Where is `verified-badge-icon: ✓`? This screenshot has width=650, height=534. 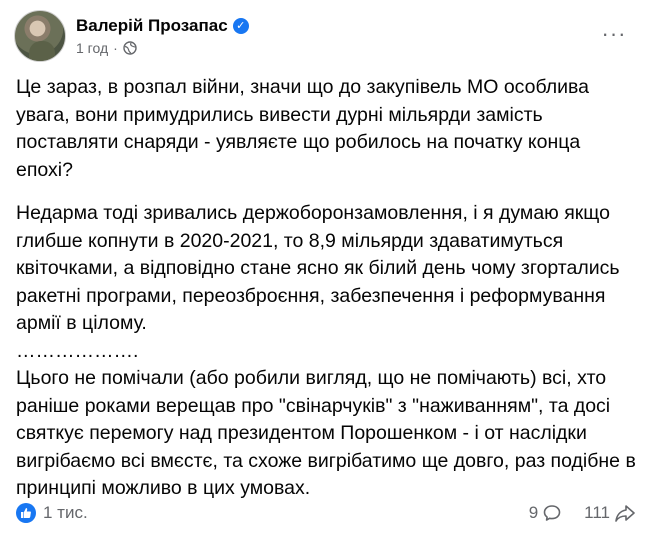
verified-badge-icon: ✓ is located at coordinates (240, 26).